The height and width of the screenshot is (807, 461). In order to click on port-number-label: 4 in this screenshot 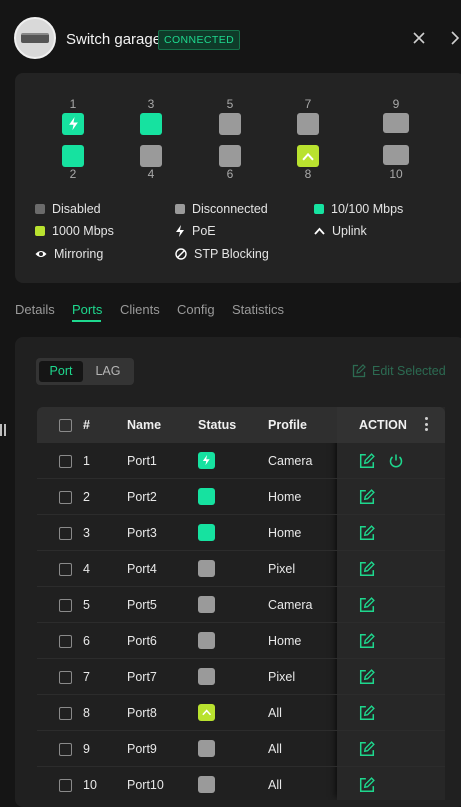, I will do `click(151, 174)`.